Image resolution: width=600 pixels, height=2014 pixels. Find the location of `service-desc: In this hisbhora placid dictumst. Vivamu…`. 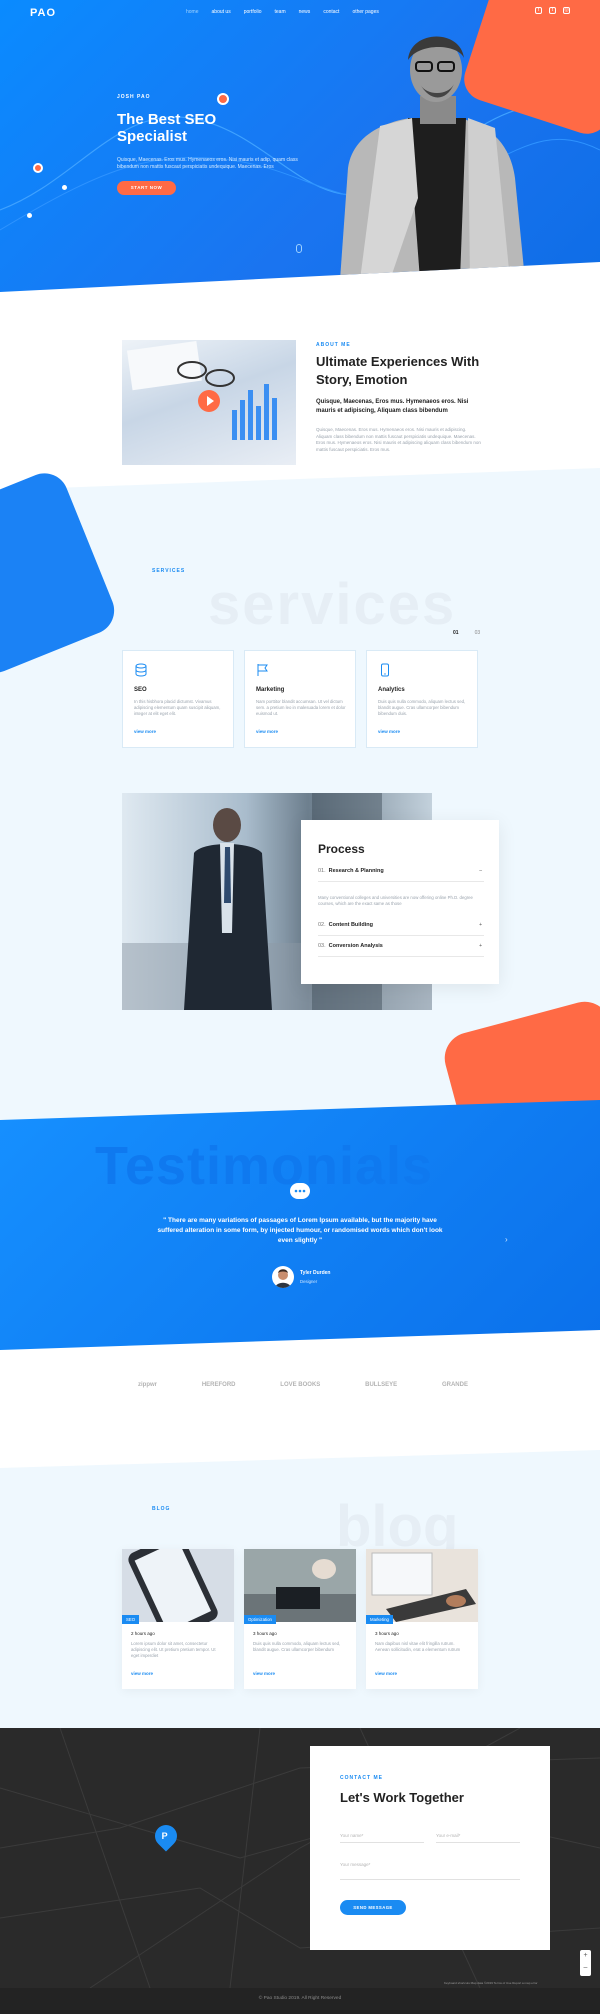

service-desc: In this hisbhora placid dictumst. Vivamu… is located at coordinates (177, 707).